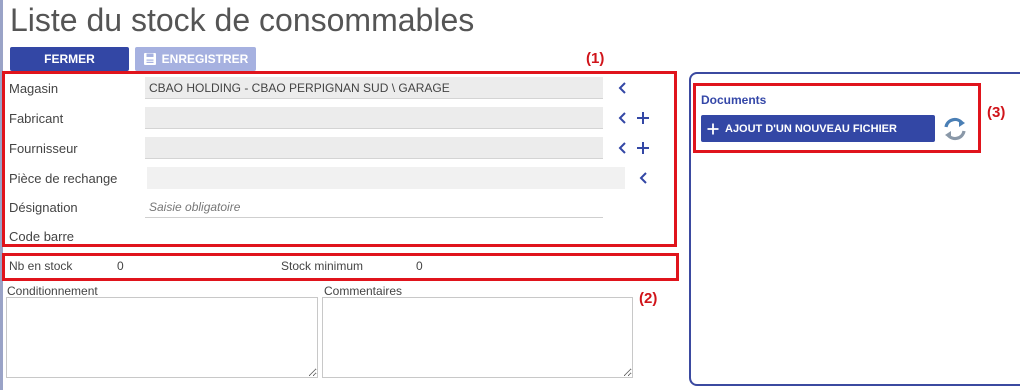  Describe the element at coordinates (955, 129) in the screenshot. I see `refresh-icon` at that location.